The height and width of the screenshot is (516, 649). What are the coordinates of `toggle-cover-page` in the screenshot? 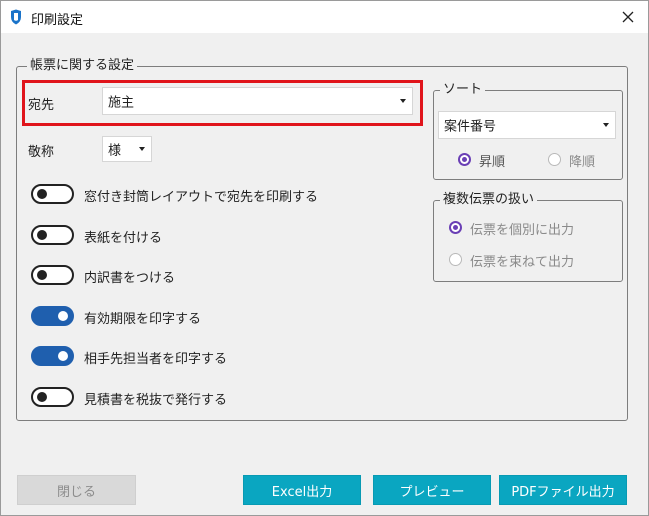 It's located at (52, 235).